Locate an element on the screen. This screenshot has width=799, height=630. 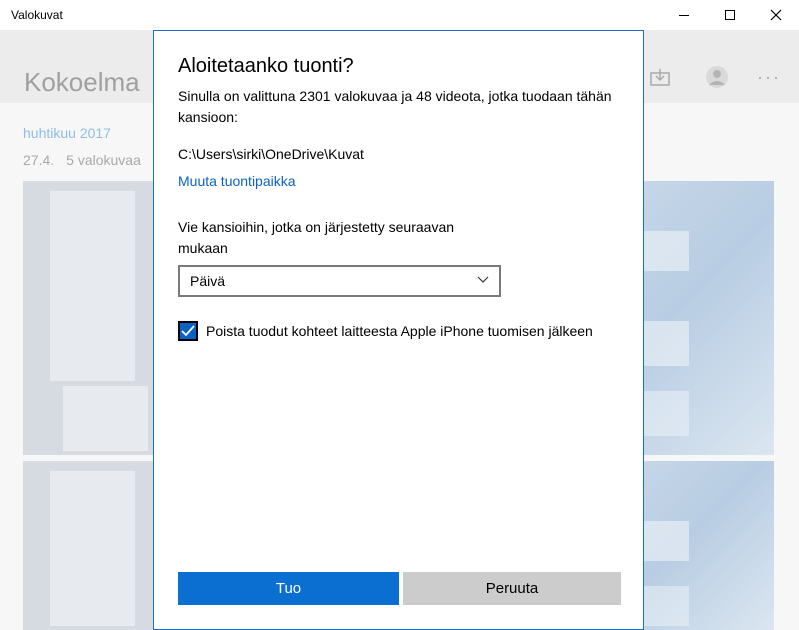
chevron-down-icon is located at coordinates (483, 279).